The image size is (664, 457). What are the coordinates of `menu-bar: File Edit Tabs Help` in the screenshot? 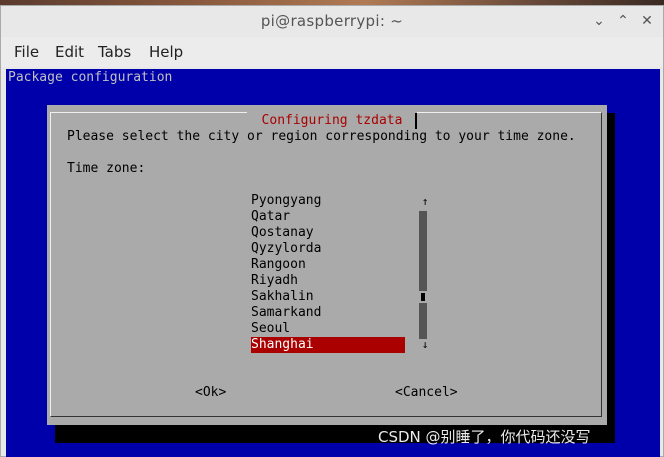 It's located at (332, 52).